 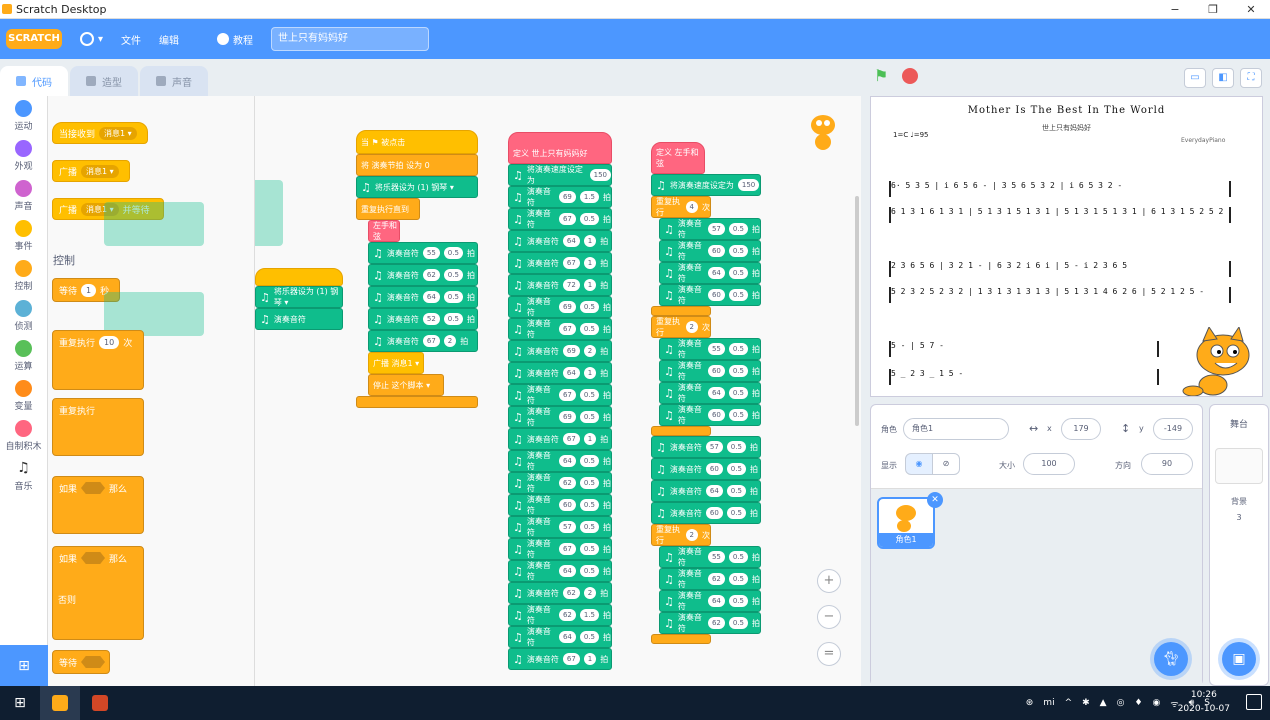 What do you see at coordinates (567, 615) in the screenshot?
I see `note-input: 62` at bounding box center [567, 615].